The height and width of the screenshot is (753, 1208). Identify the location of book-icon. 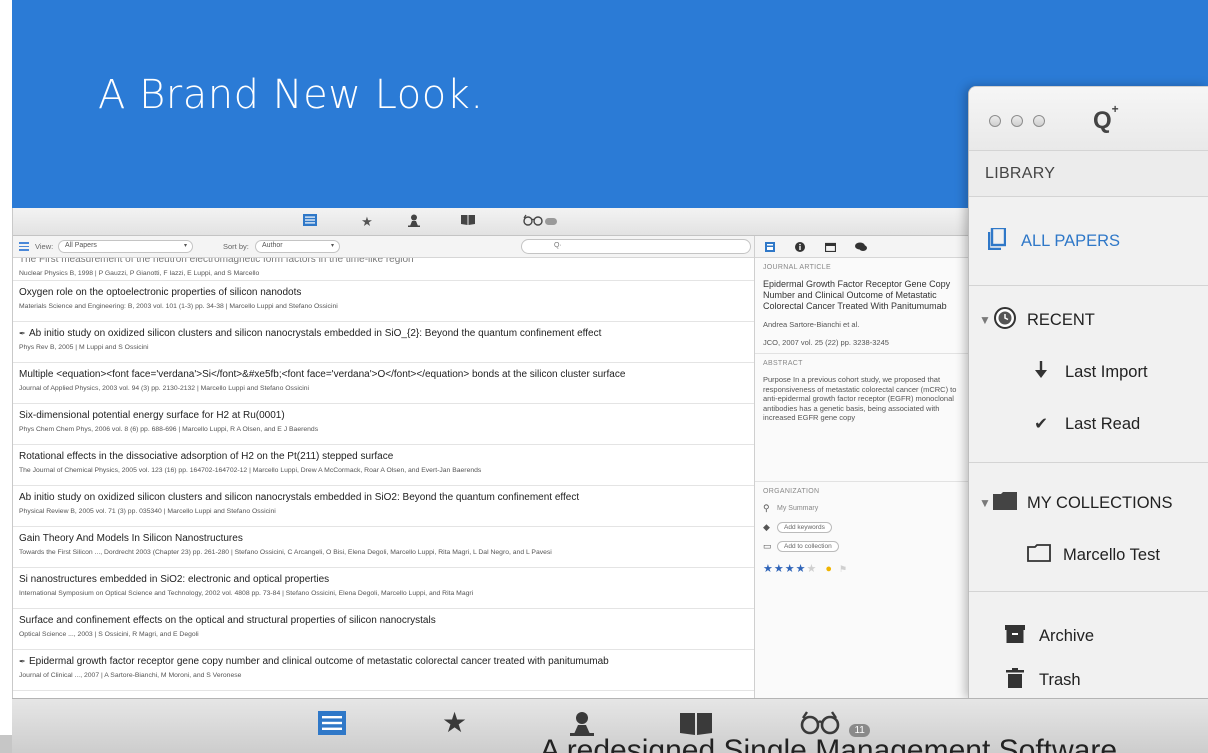
(470, 222).